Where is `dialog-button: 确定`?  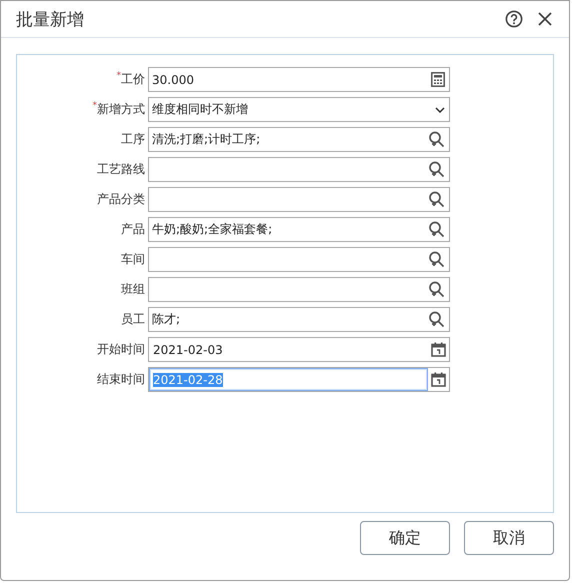
dialog-button: 确定 is located at coordinates (405, 538).